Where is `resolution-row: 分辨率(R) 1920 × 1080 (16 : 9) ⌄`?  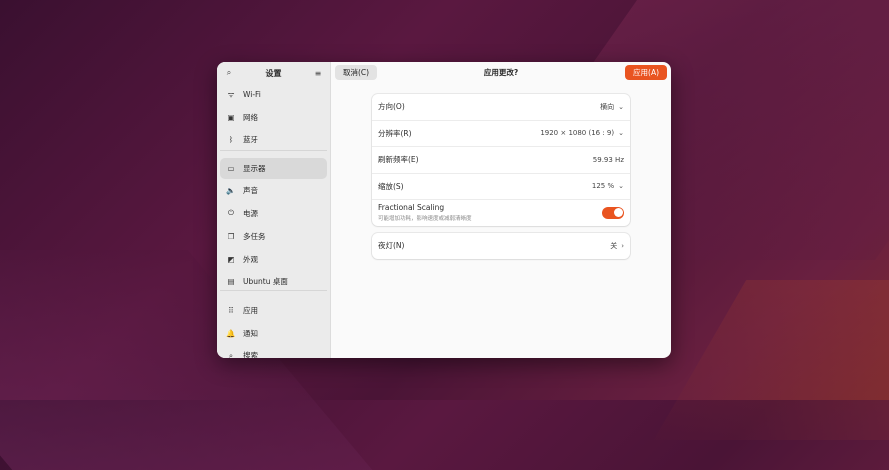
resolution-row: 分辨率(R) 1920 × 1080 (16 : 9) ⌄ is located at coordinates (501, 134).